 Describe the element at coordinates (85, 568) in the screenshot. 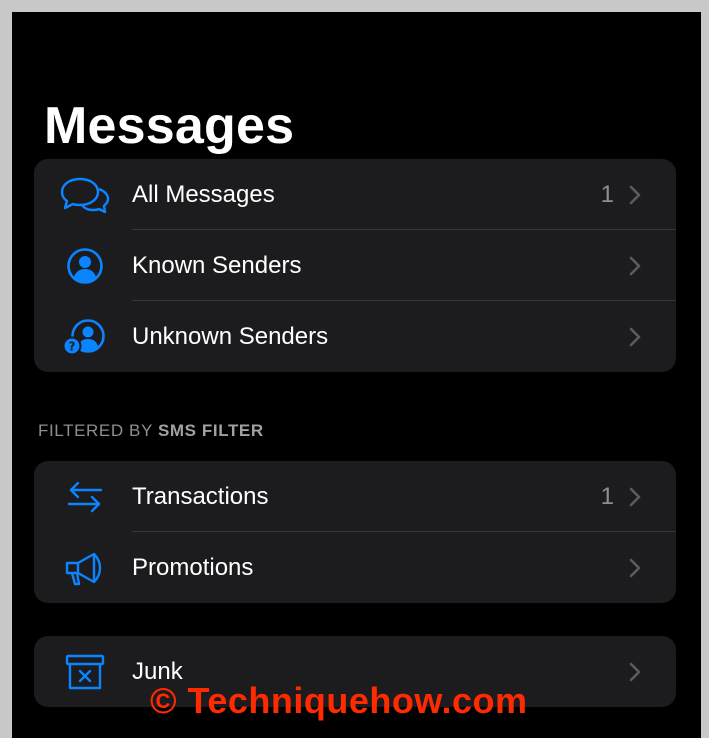

I see `megaphone-icon` at that location.